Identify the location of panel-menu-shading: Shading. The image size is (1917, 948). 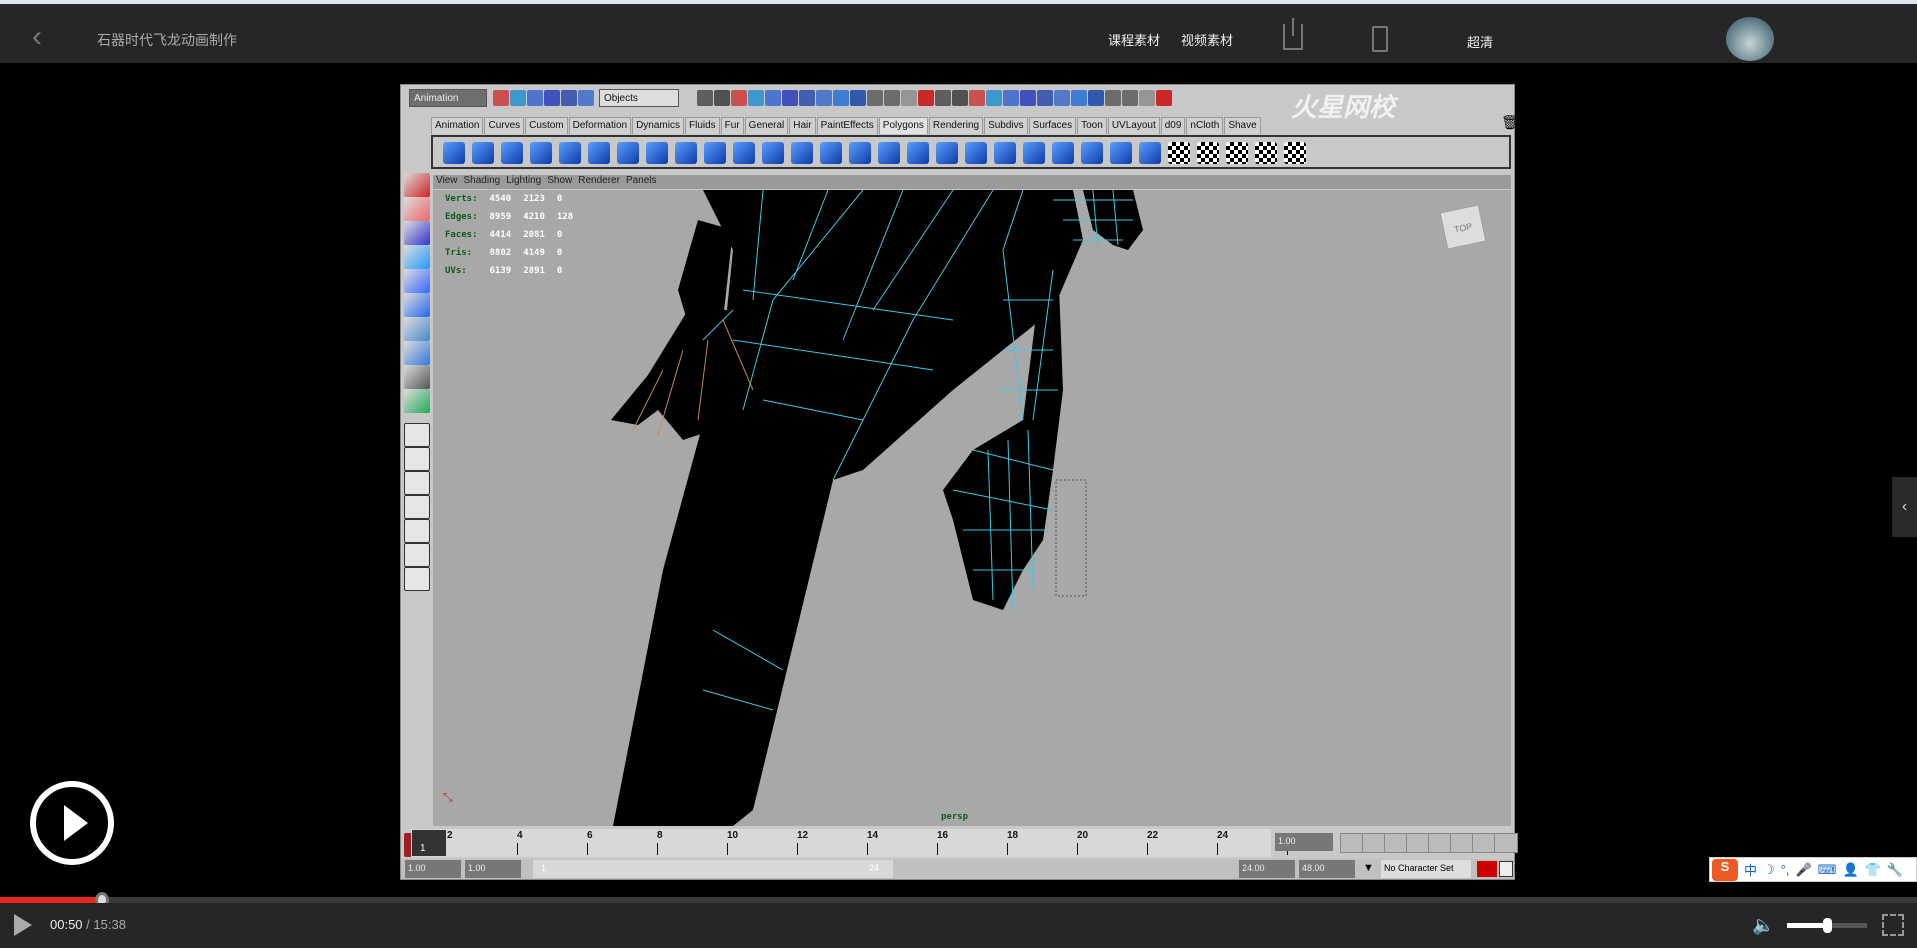
(482, 180).